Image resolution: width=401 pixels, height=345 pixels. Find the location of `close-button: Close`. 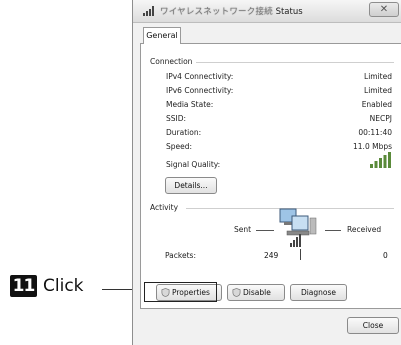

close-button: Close is located at coordinates (373, 325).